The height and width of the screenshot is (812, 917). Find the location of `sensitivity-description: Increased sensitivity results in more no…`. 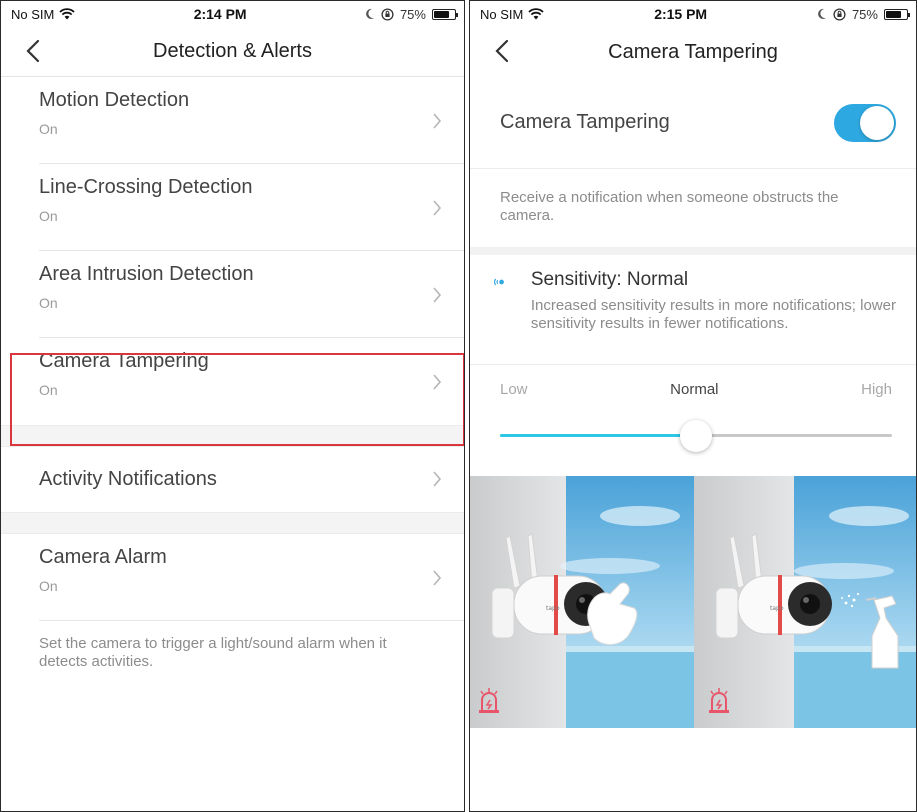

sensitivity-description: Increased sensitivity results in more no… is located at coordinates (713, 314).